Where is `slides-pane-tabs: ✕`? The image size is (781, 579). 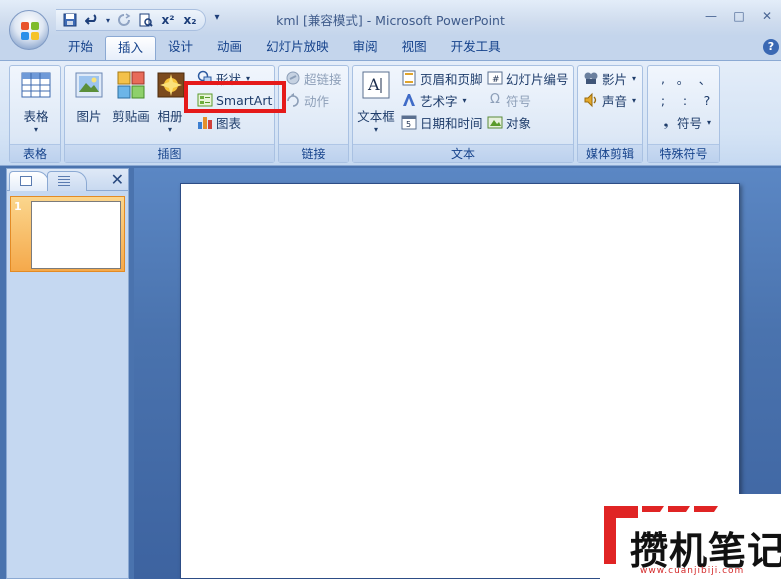 slides-pane-tabs: ✕ is located at coordinates (67, 180).